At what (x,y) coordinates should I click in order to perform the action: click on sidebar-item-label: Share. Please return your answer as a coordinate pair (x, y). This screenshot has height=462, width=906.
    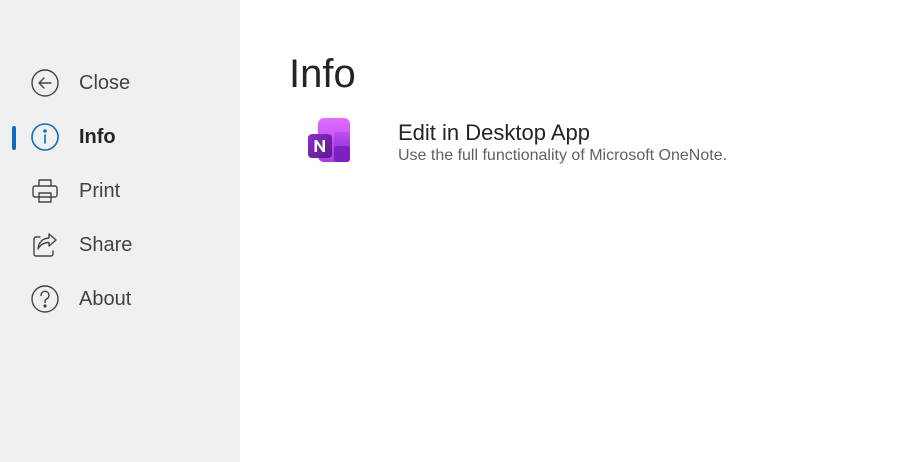
    Looking at the image, I should click on (106, 245).